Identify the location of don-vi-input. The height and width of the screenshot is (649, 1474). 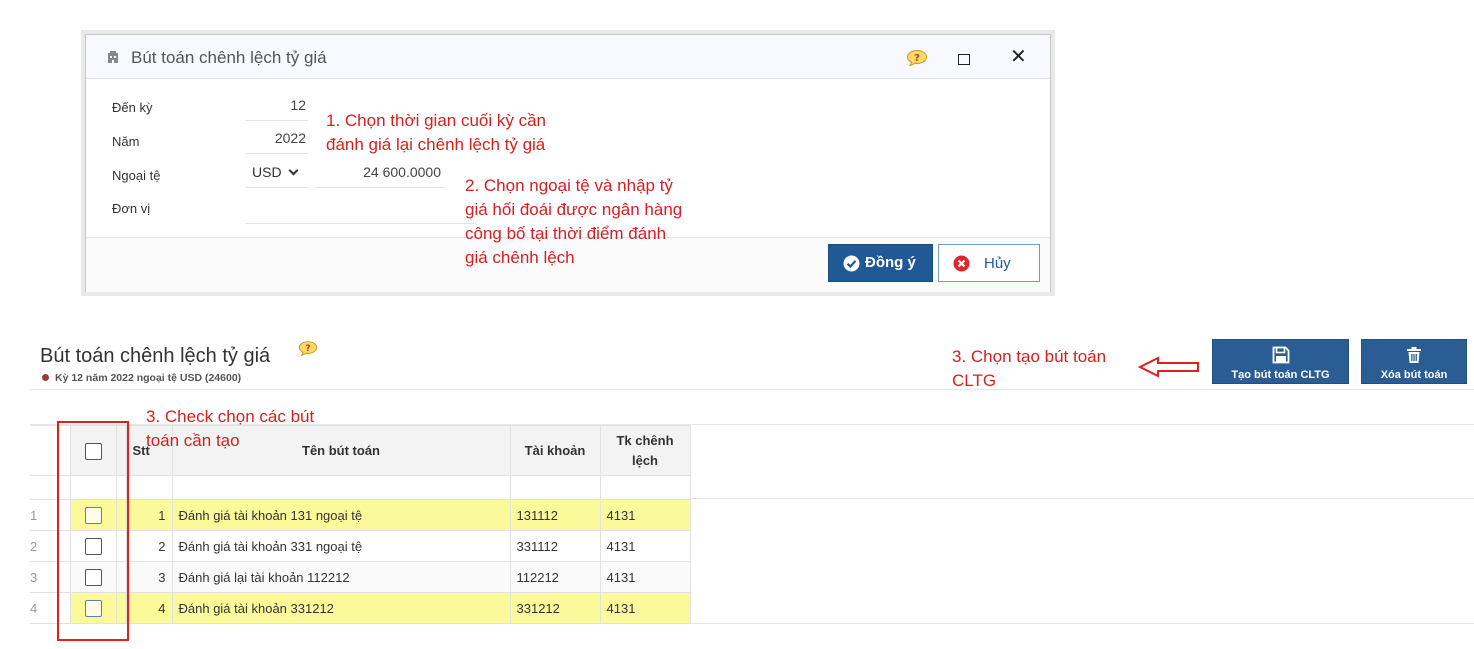
(361, 210).